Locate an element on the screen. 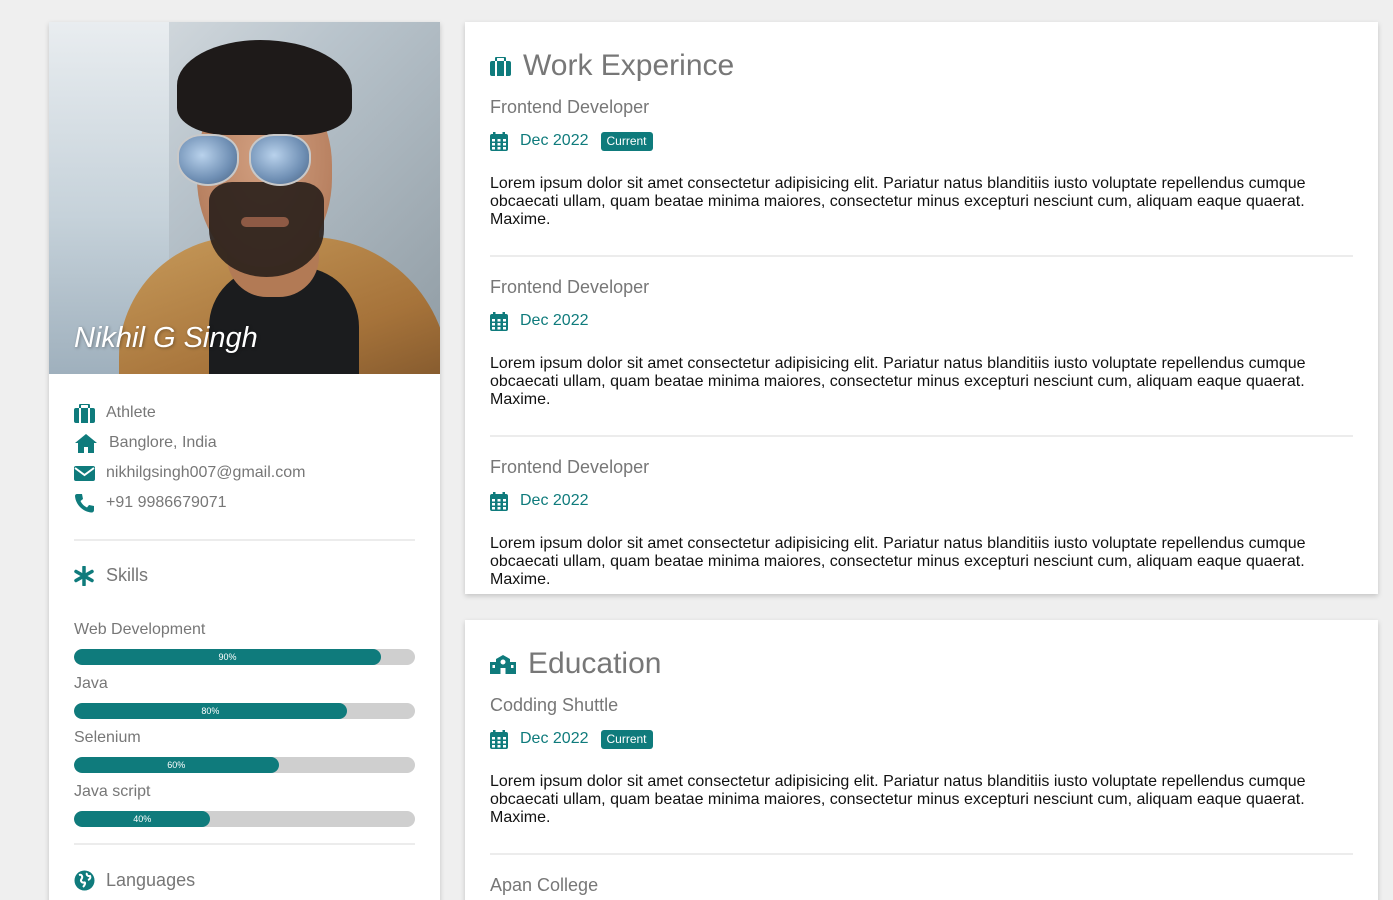 Image resolution: width=1393 pixels, height=900 pixels. skill-item: Java 80% is located at coordinates (244, 697).